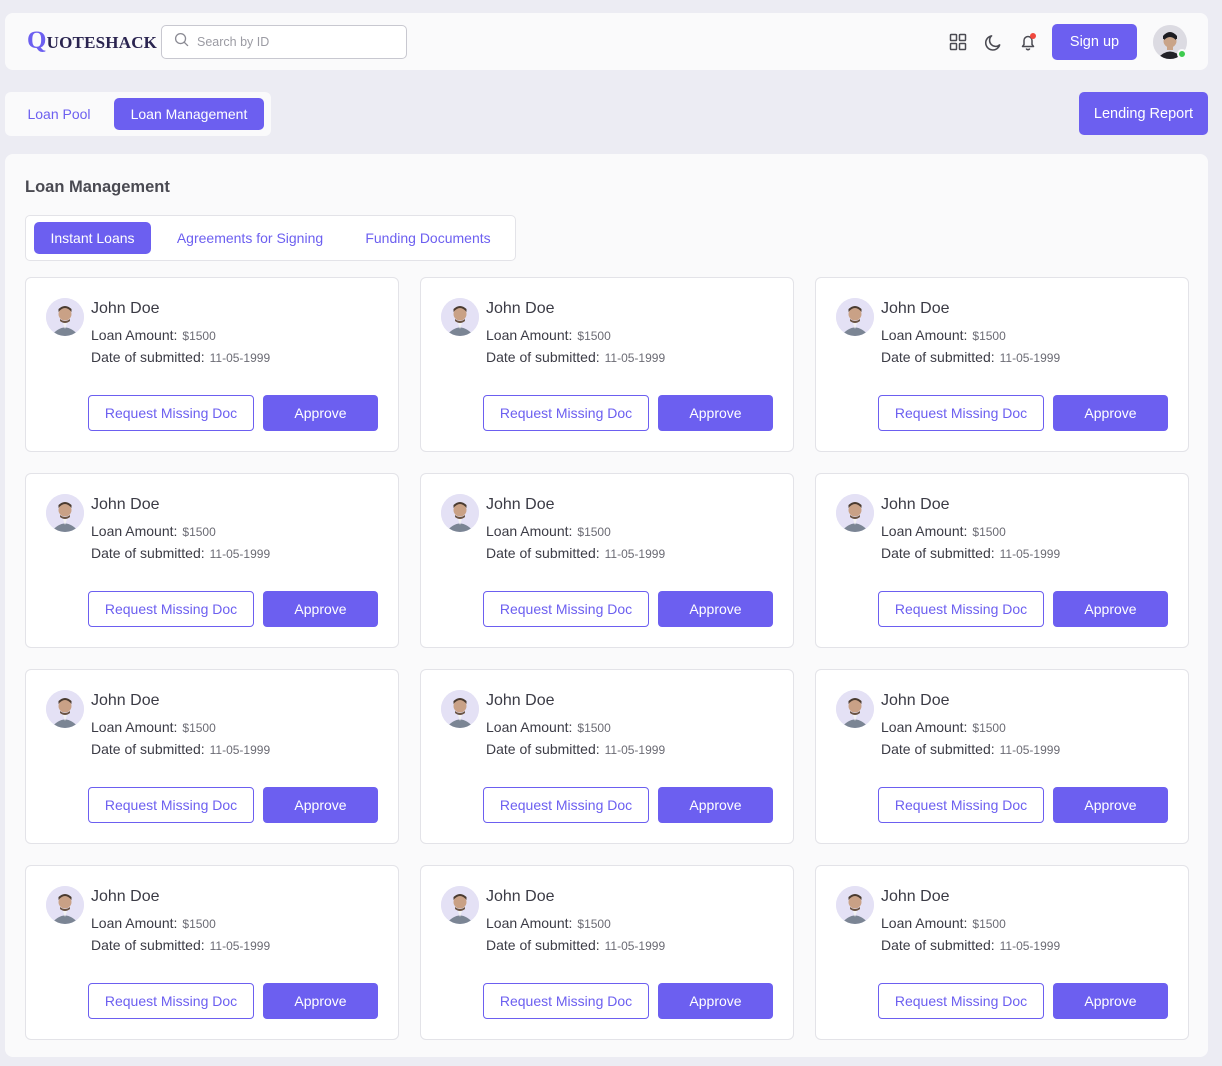 The width and height of the screenshot is (1222, 1066). Describe the element at coordinates (1094, 42) in the screenshot. I see `sign-up-button: Sign up` at that location.